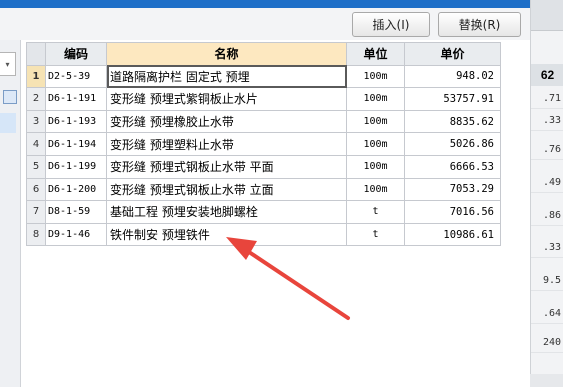 The width and height of the screenshot is (563, 387). What do you see at coordinates (76, 144) in the screenshot?
I see `cell-code: D6-1-194` at bounding box center [76, 144].